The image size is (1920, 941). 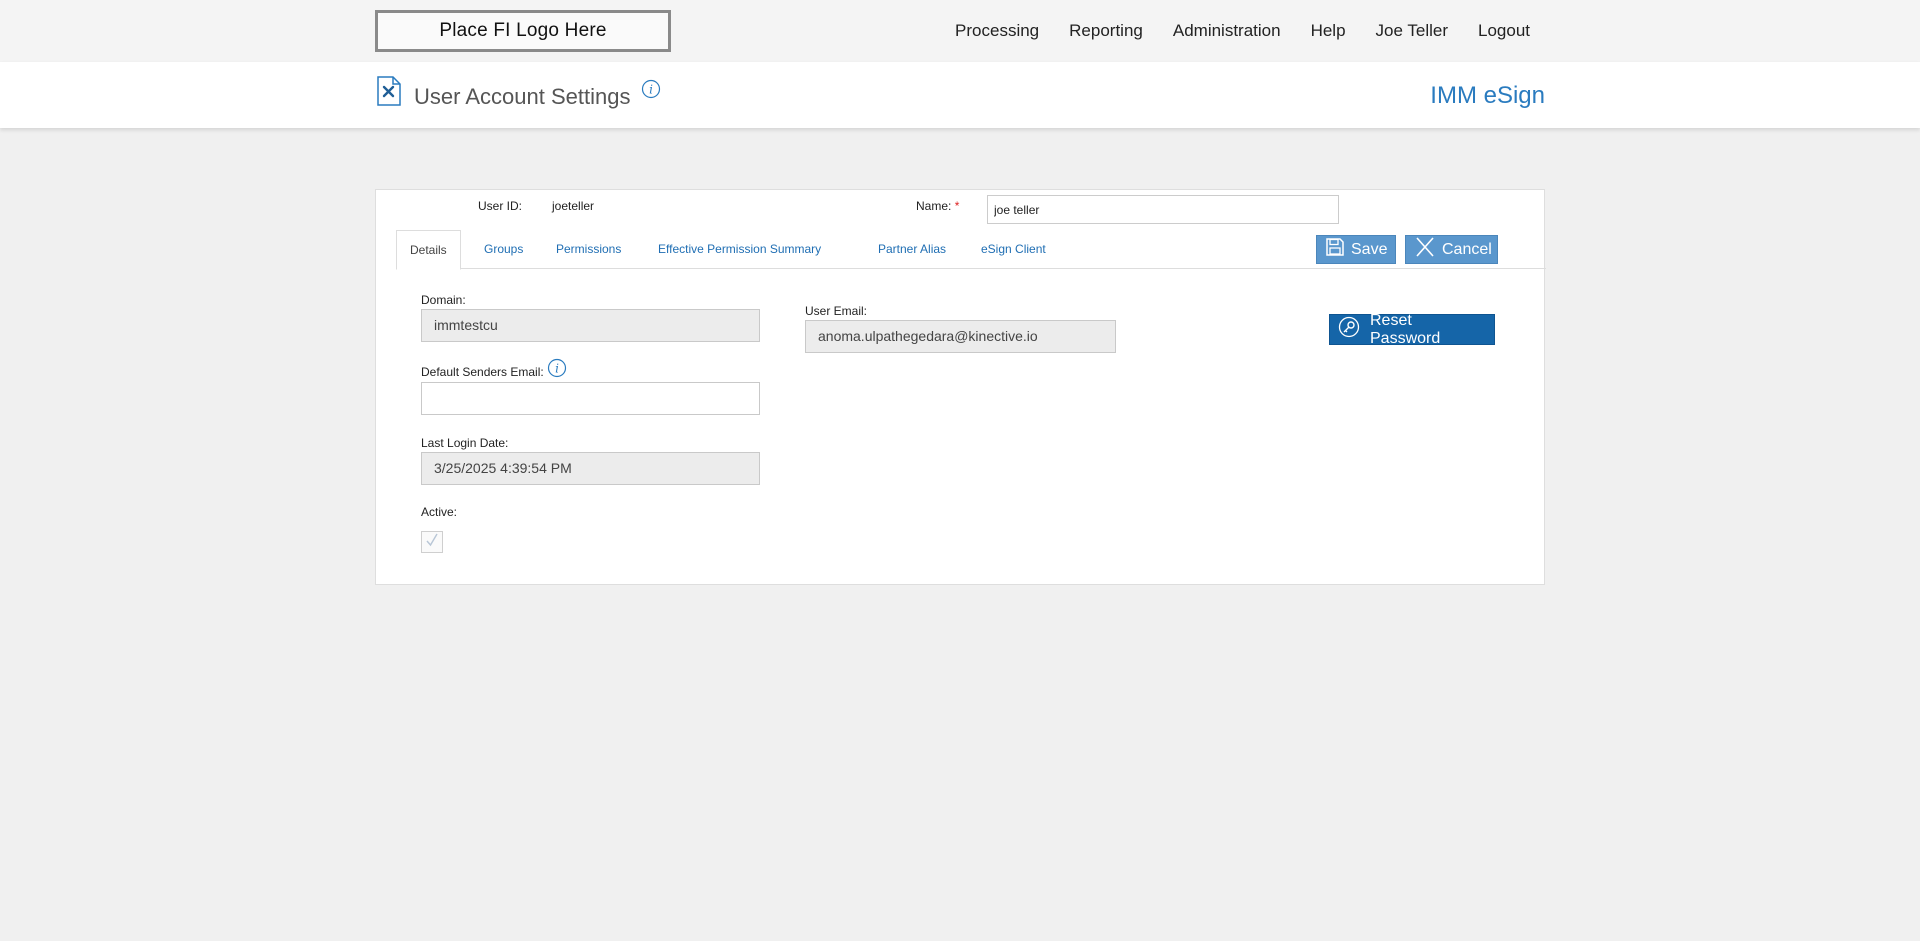 What do you see at coordinates (836, 311) in the screenshot?
I see `user-email-label: User Email:` at bounding box center [836, 311].